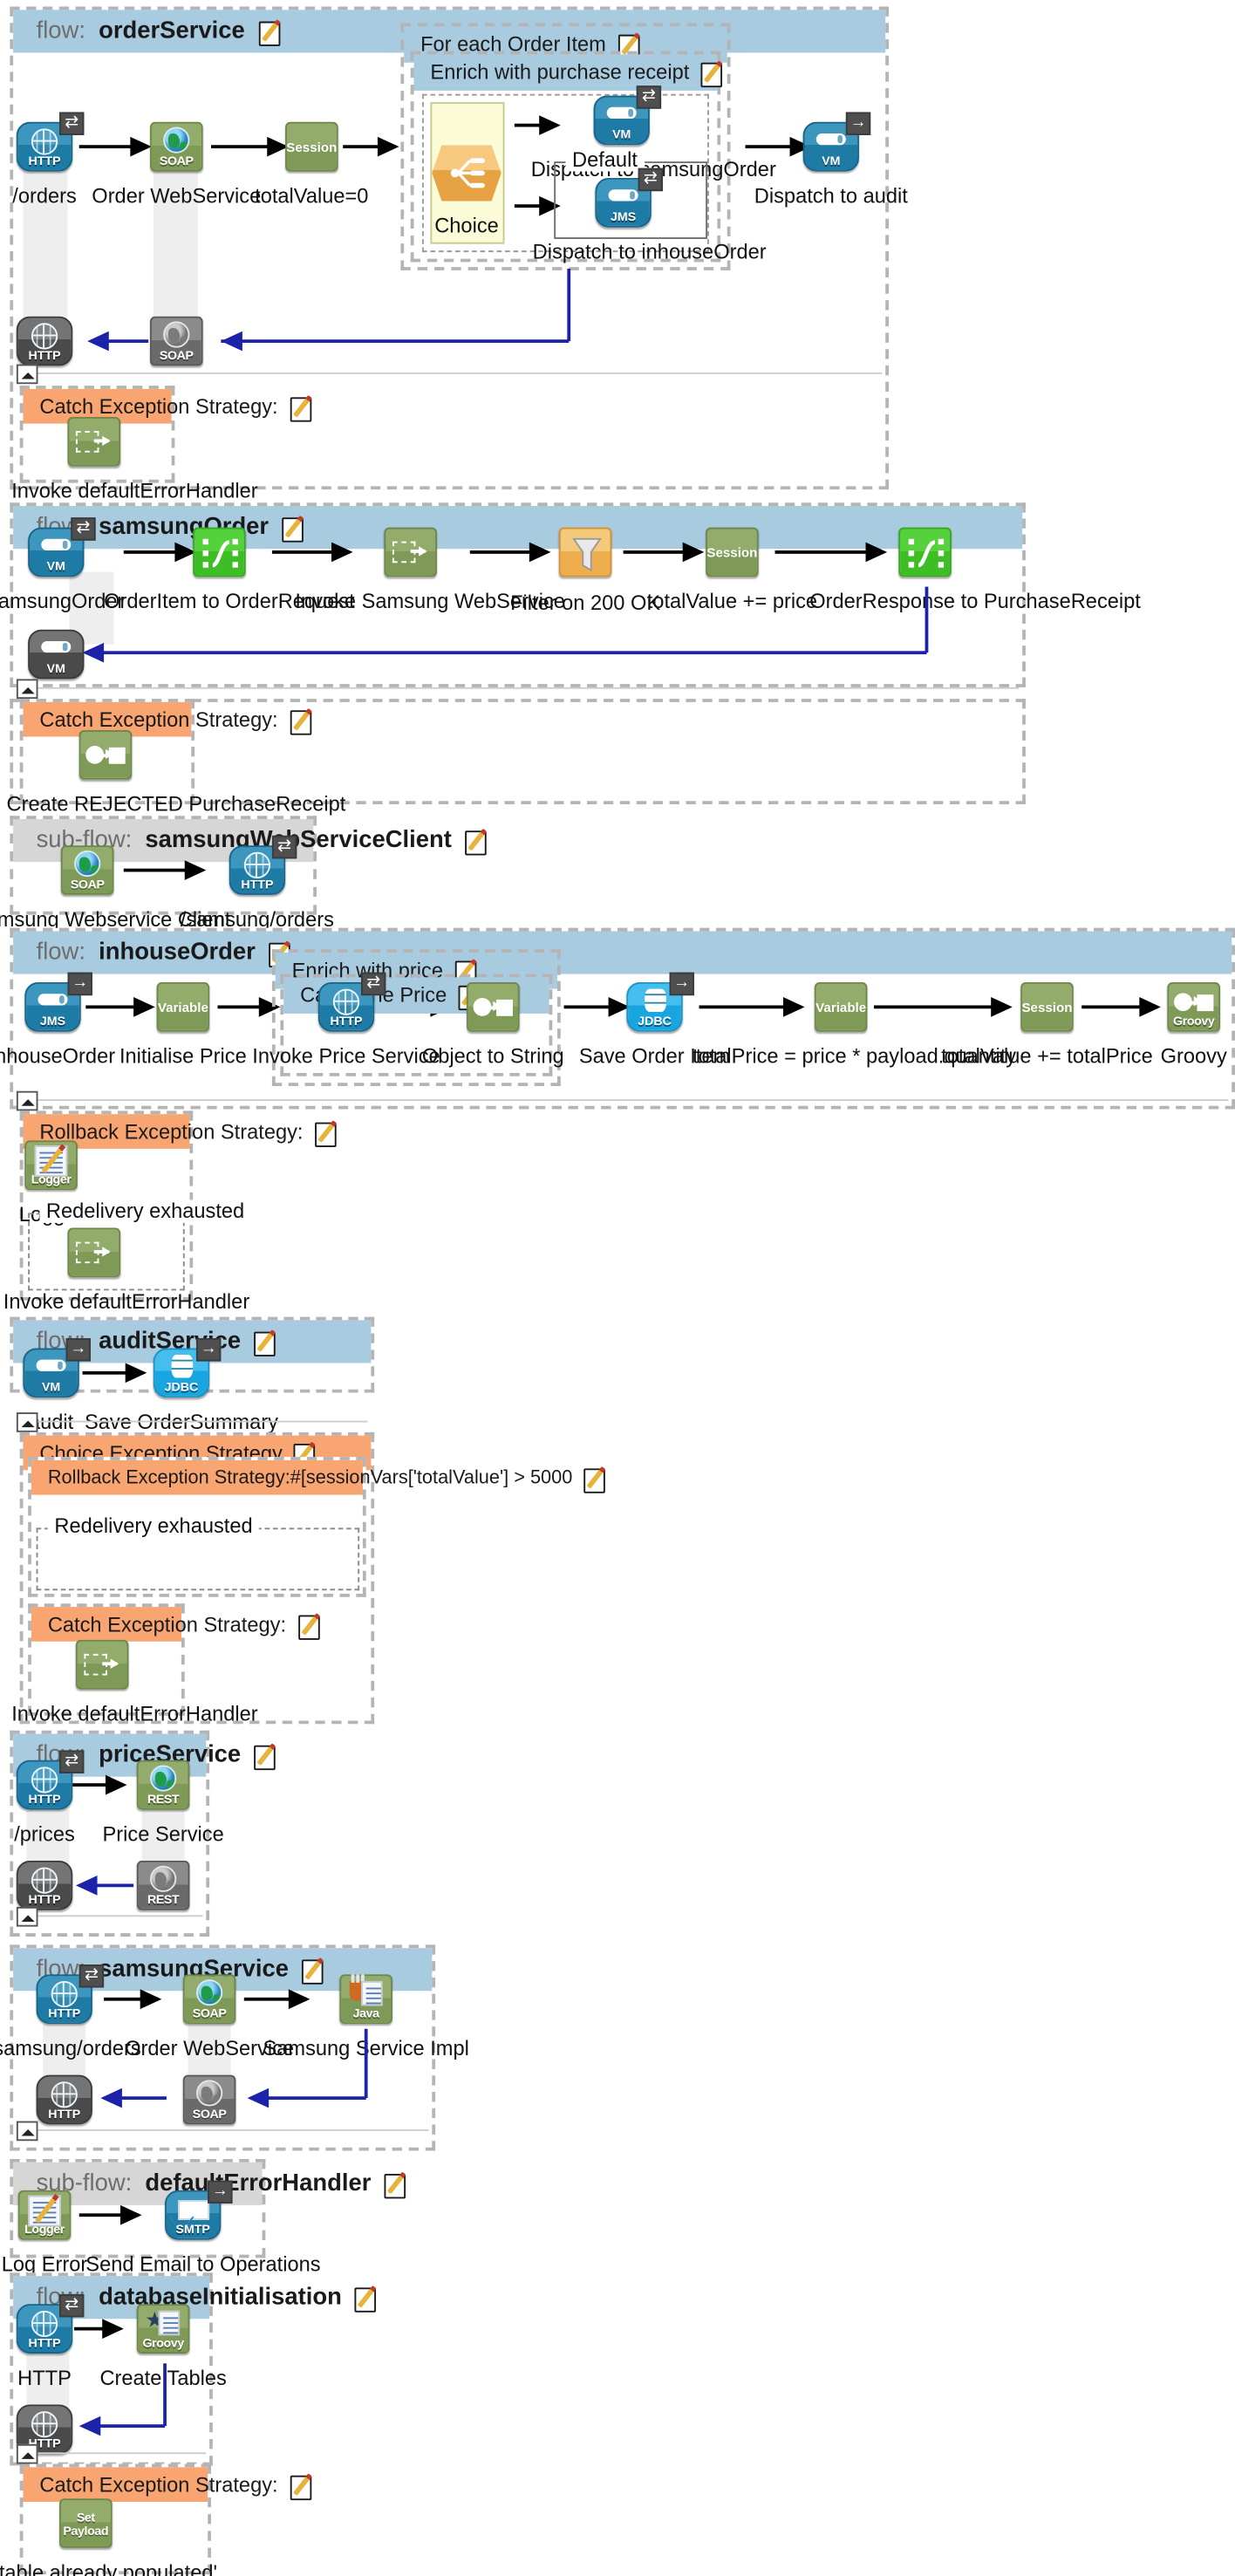 This screenshot has width=1235, height=2576. I want to click on node-choice: Choice, so click(466, 191).